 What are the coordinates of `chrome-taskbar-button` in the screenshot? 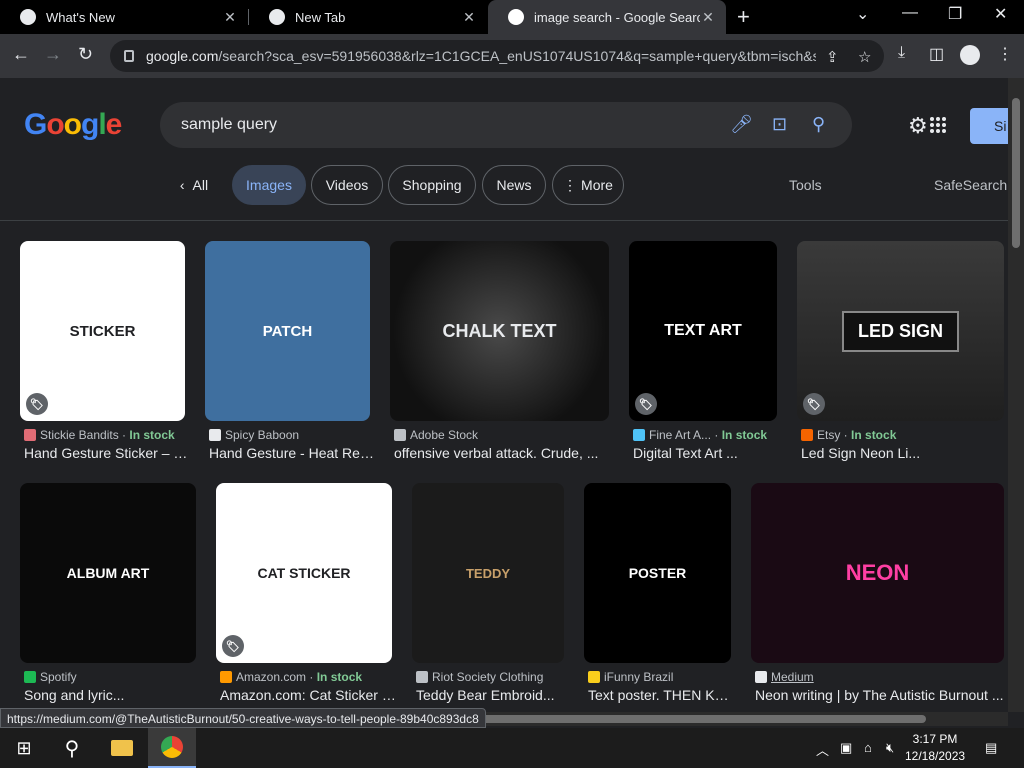 It's located at (172, 748).